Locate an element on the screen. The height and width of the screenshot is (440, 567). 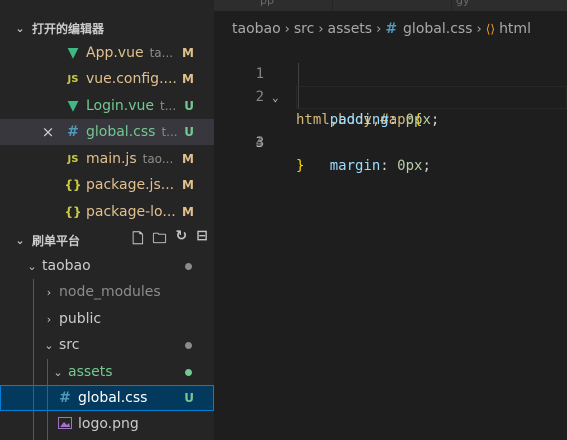
breadcrumb-item: global.css is located at coordinates (437, 29).